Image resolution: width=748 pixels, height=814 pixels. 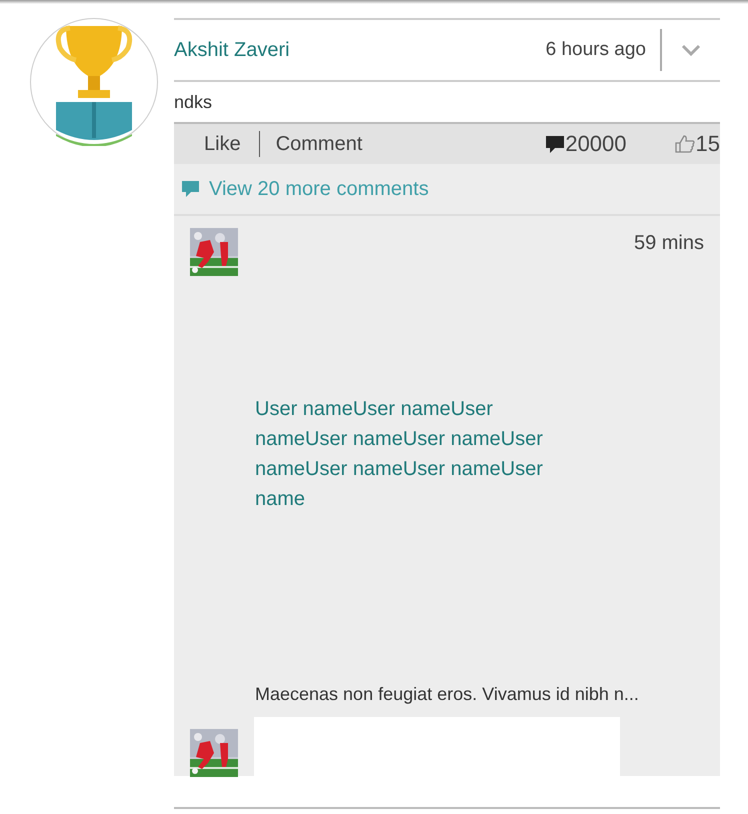 What do you see at coordinates (410, 454) in the screenshot?
I see `user-name: User nameUser nameUser nameUser nameUser nameUser nameUser nameUser nameUser name` at bounding box center [410, 454].